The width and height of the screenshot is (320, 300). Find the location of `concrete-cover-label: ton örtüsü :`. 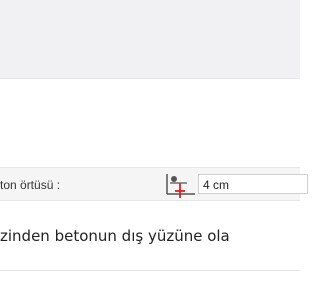

concrete-cover-label: ton örtüsü : is located at coordinates (30, 185).